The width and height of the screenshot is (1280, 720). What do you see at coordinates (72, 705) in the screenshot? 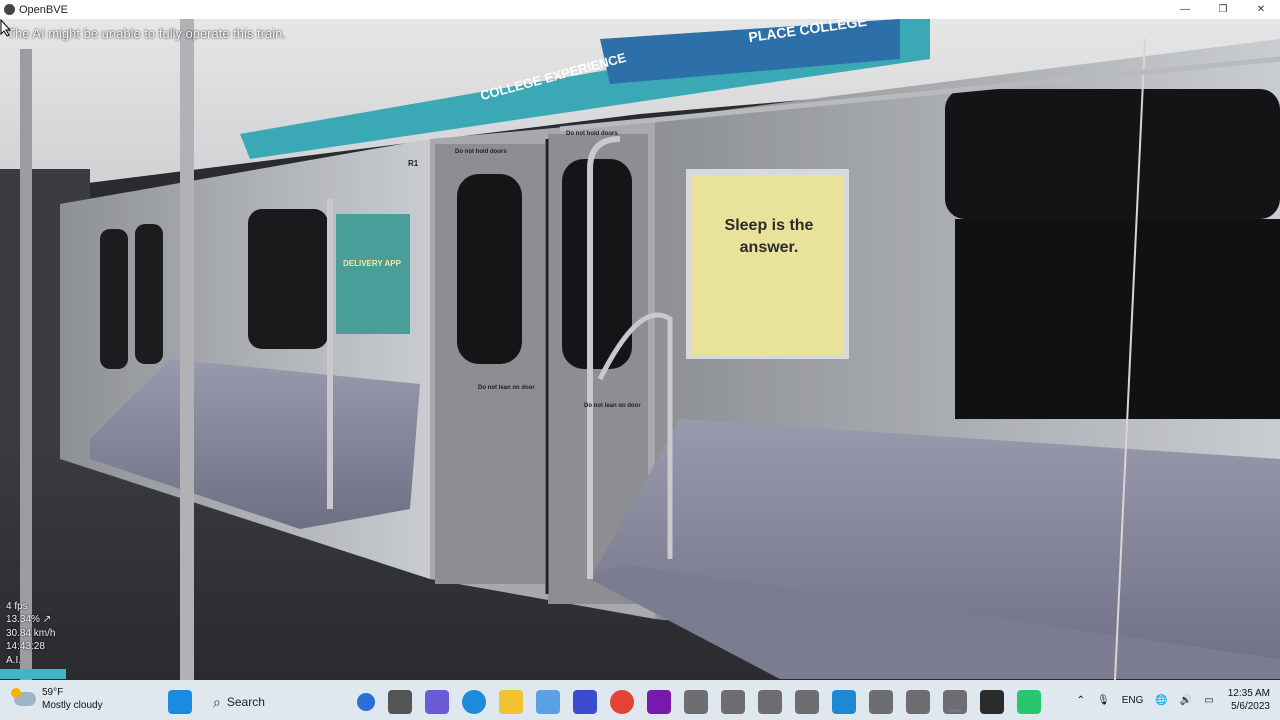
I see `weather-desc: Mostly cloudy` at bounding box center [72, 705].